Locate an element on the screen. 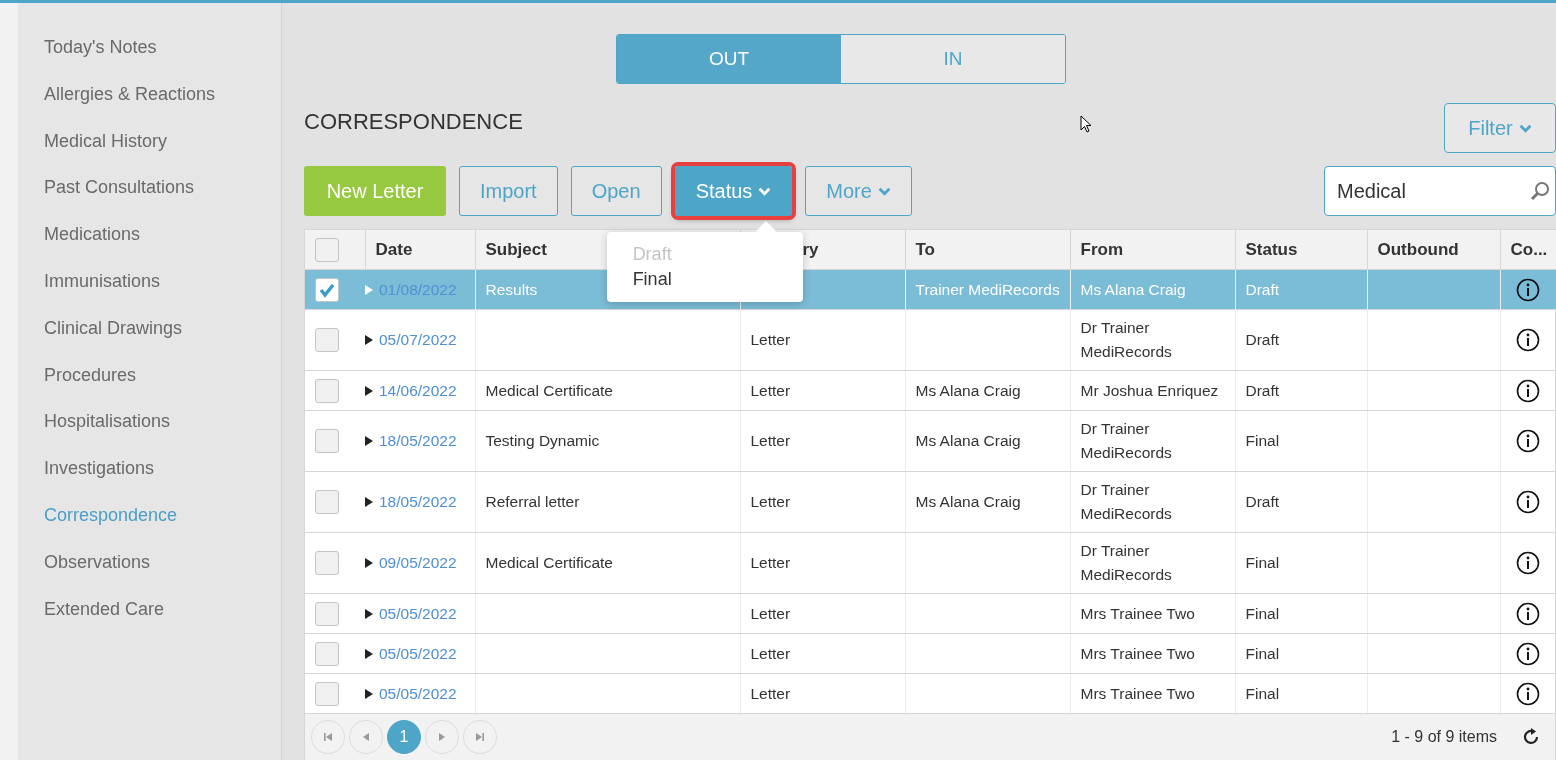 The image size is (1556, 760). caret-icon is located at coordinates (1525, 128).